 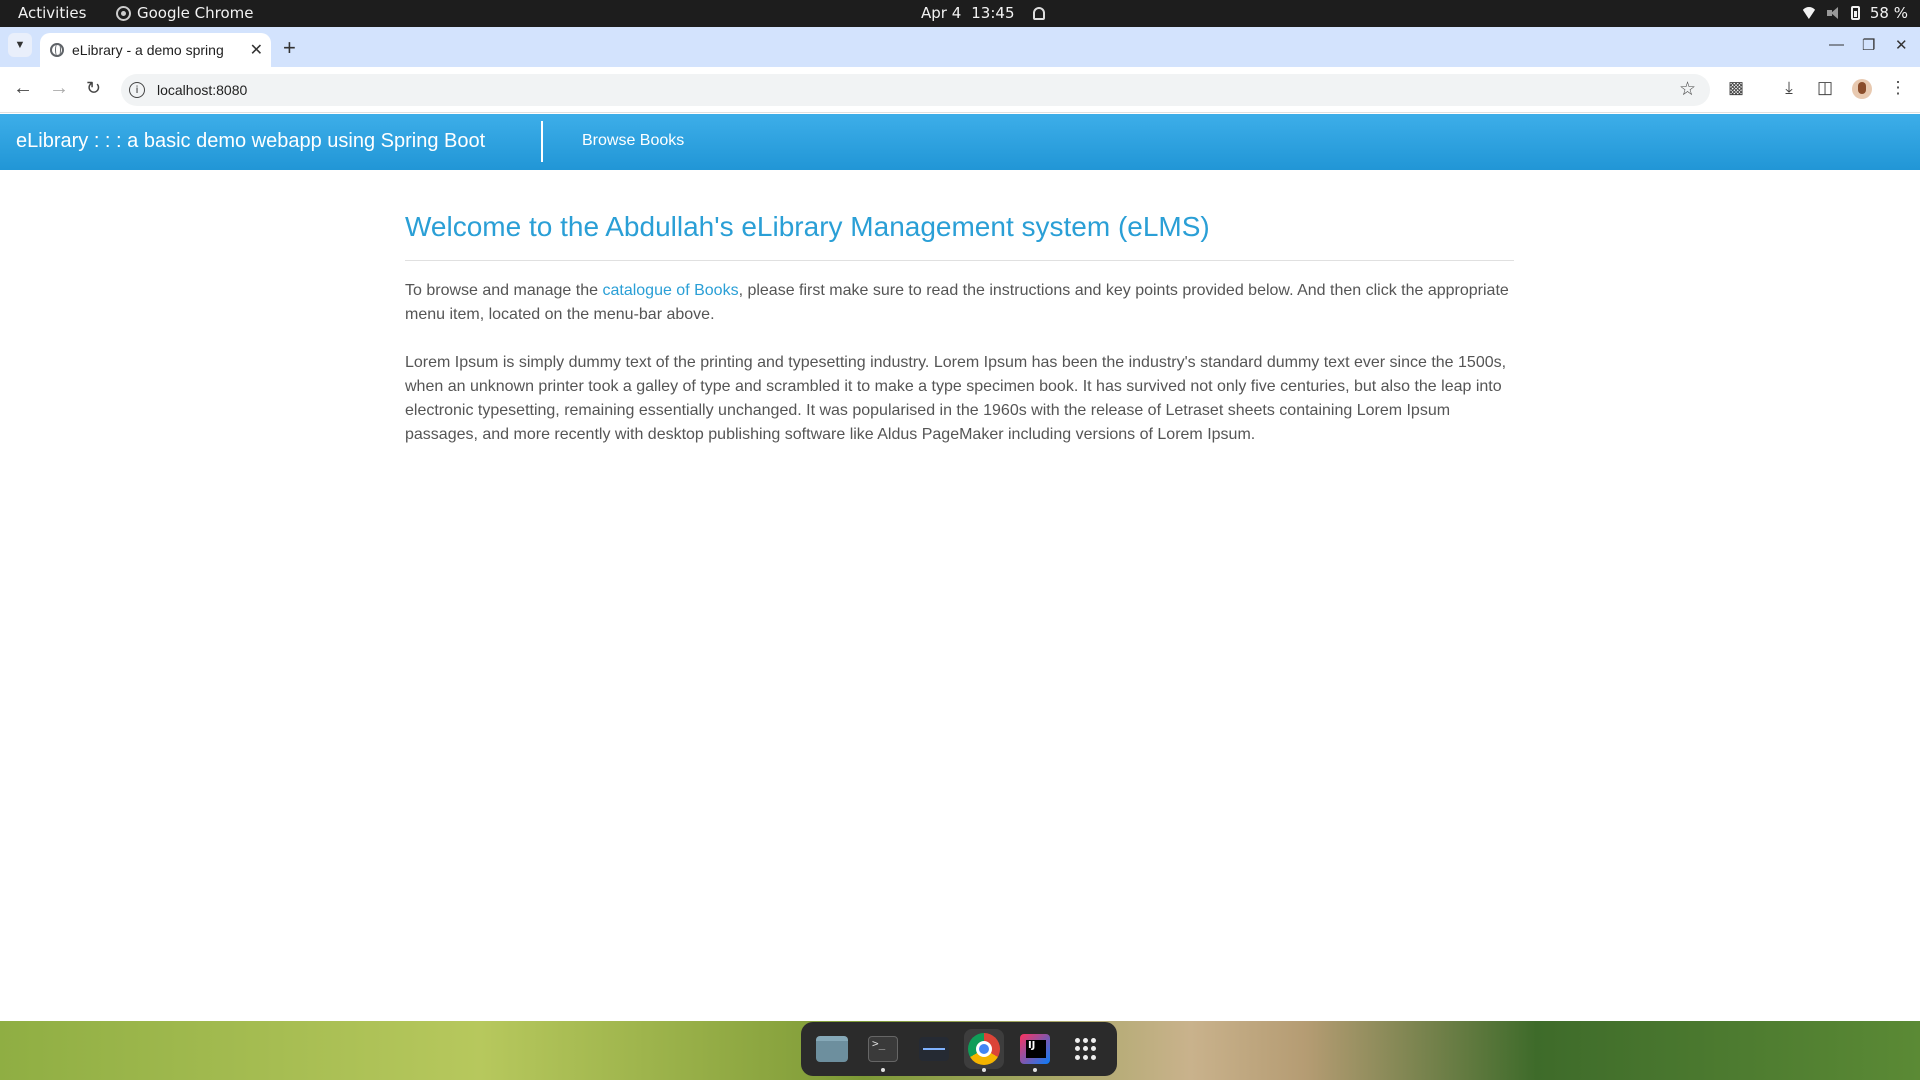 I want to click on terminal-icon: >_, so click(x=882, y=1049).